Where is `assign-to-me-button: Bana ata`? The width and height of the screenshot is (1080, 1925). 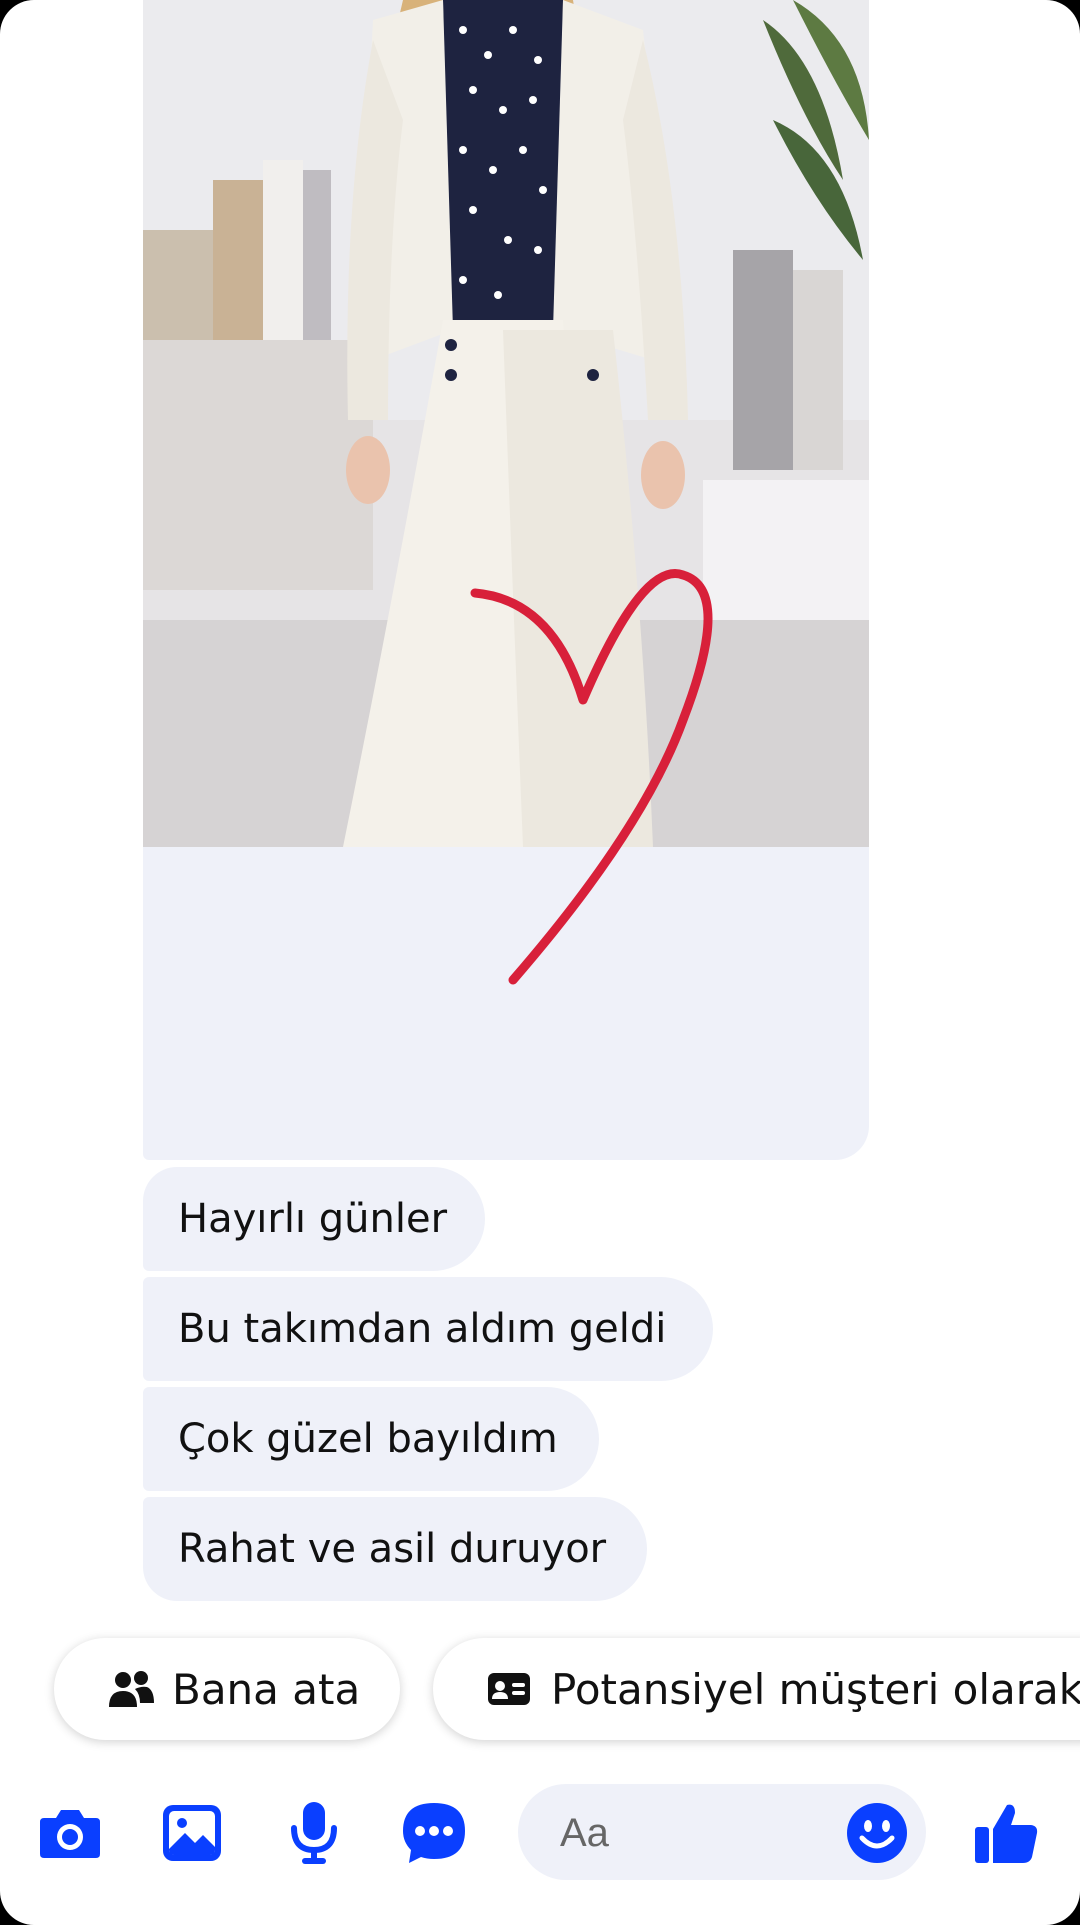
assign-to-me-button: Bana ata is located at coordinates (227, 1689).